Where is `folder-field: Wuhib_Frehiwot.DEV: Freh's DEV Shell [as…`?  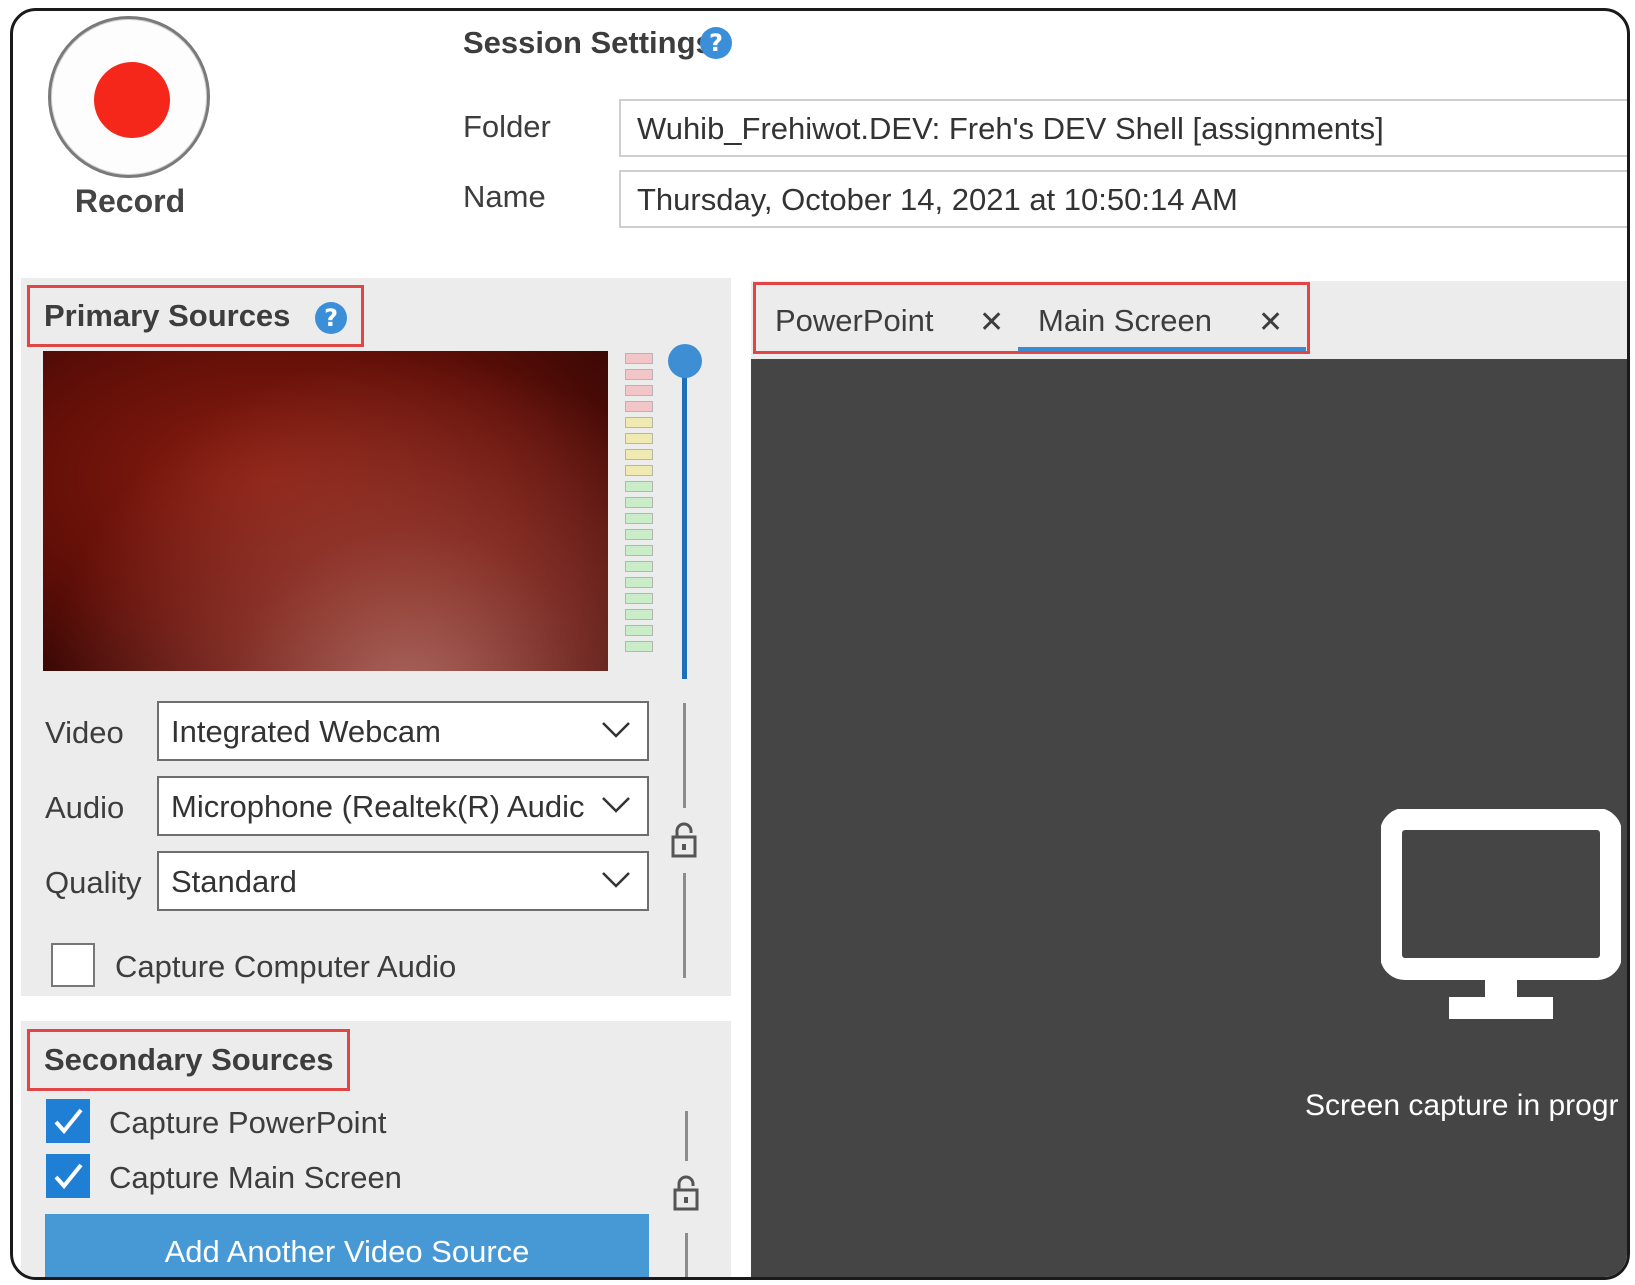 folder-field: Wuhib_Frehiwot.DEV: Freh's DEV Shell [as… is located at coordinates (1123, 128).